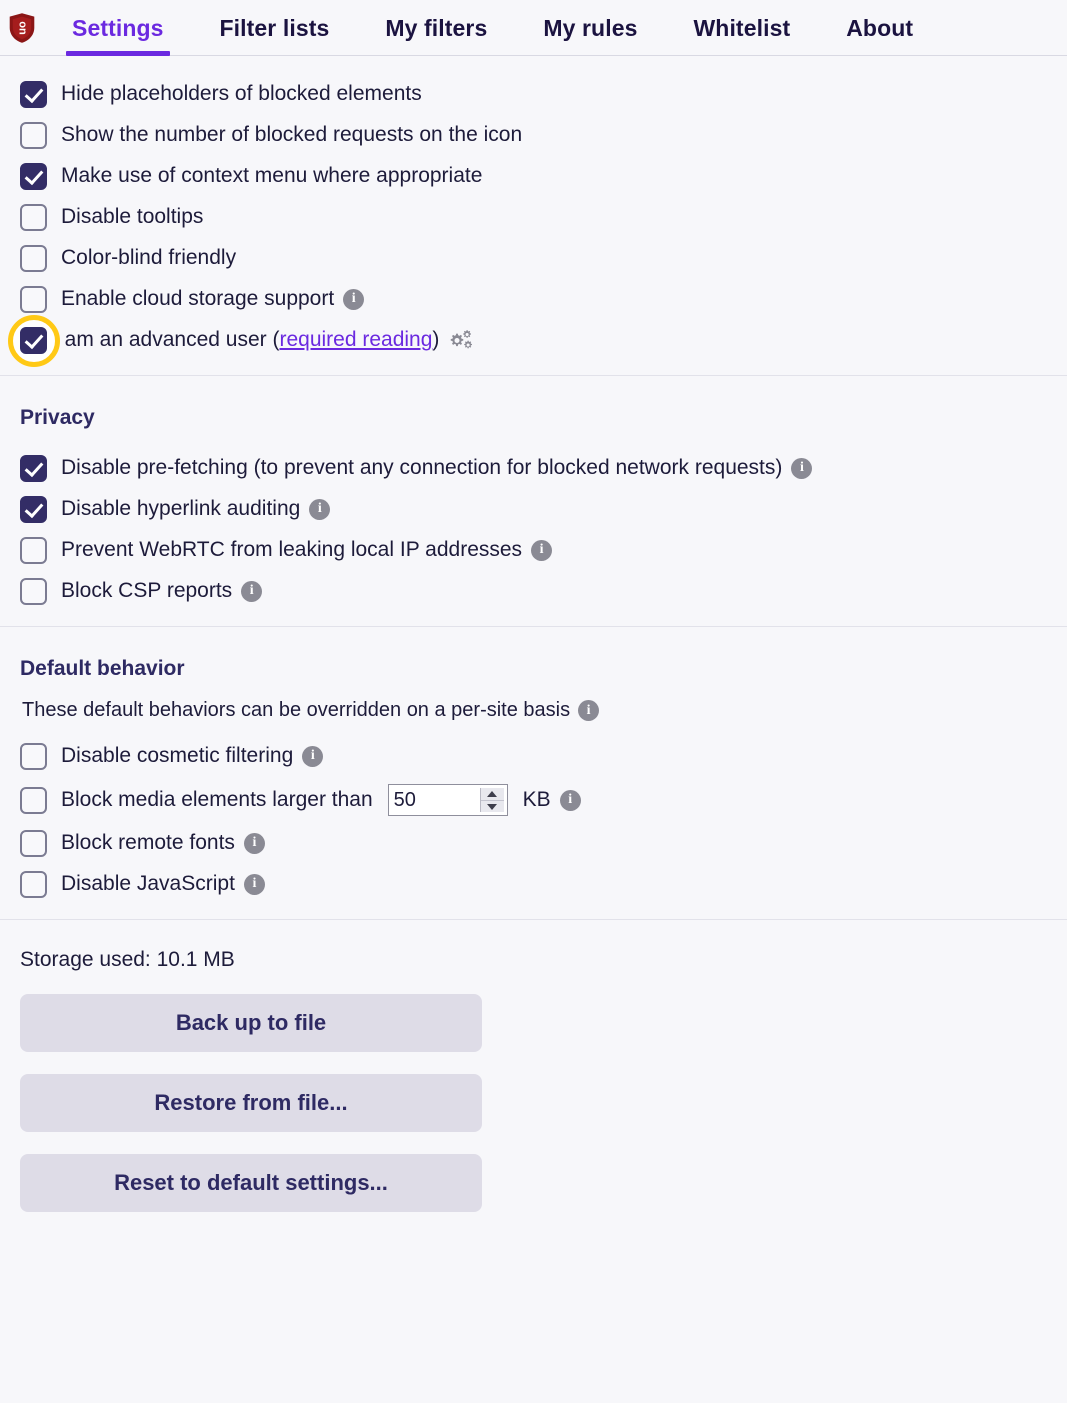 The height and width of the screenshot is (1403, 1067). I want to click on setting-label-disable-javascript-text: Disable JavaScript, so click(148, 884).